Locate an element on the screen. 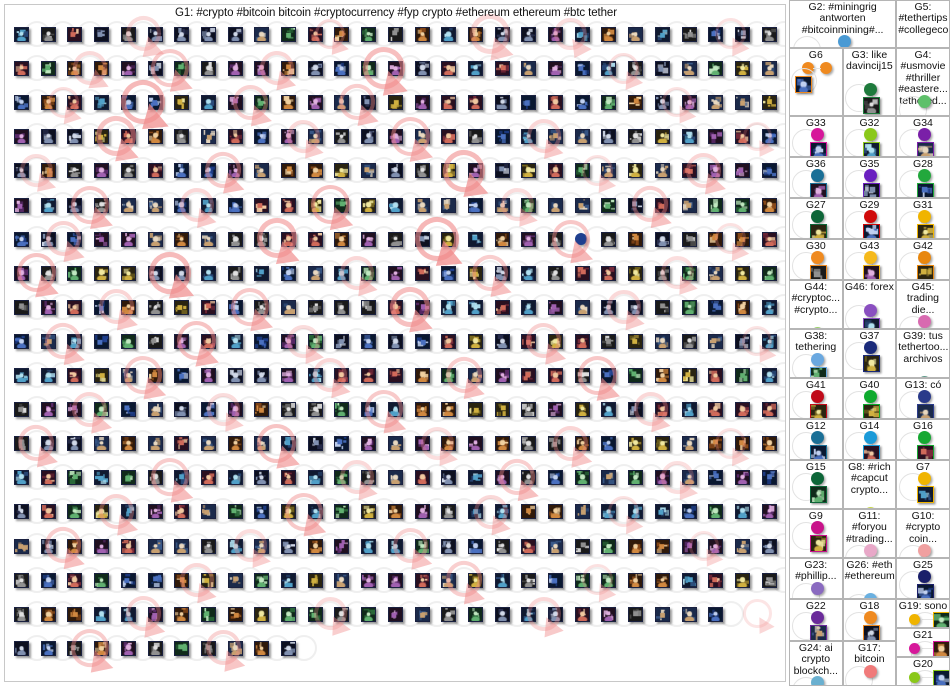 The width and height of the screenshot is (950, 686). legend-group-g7: G7 is located at coordinates (923, 484).